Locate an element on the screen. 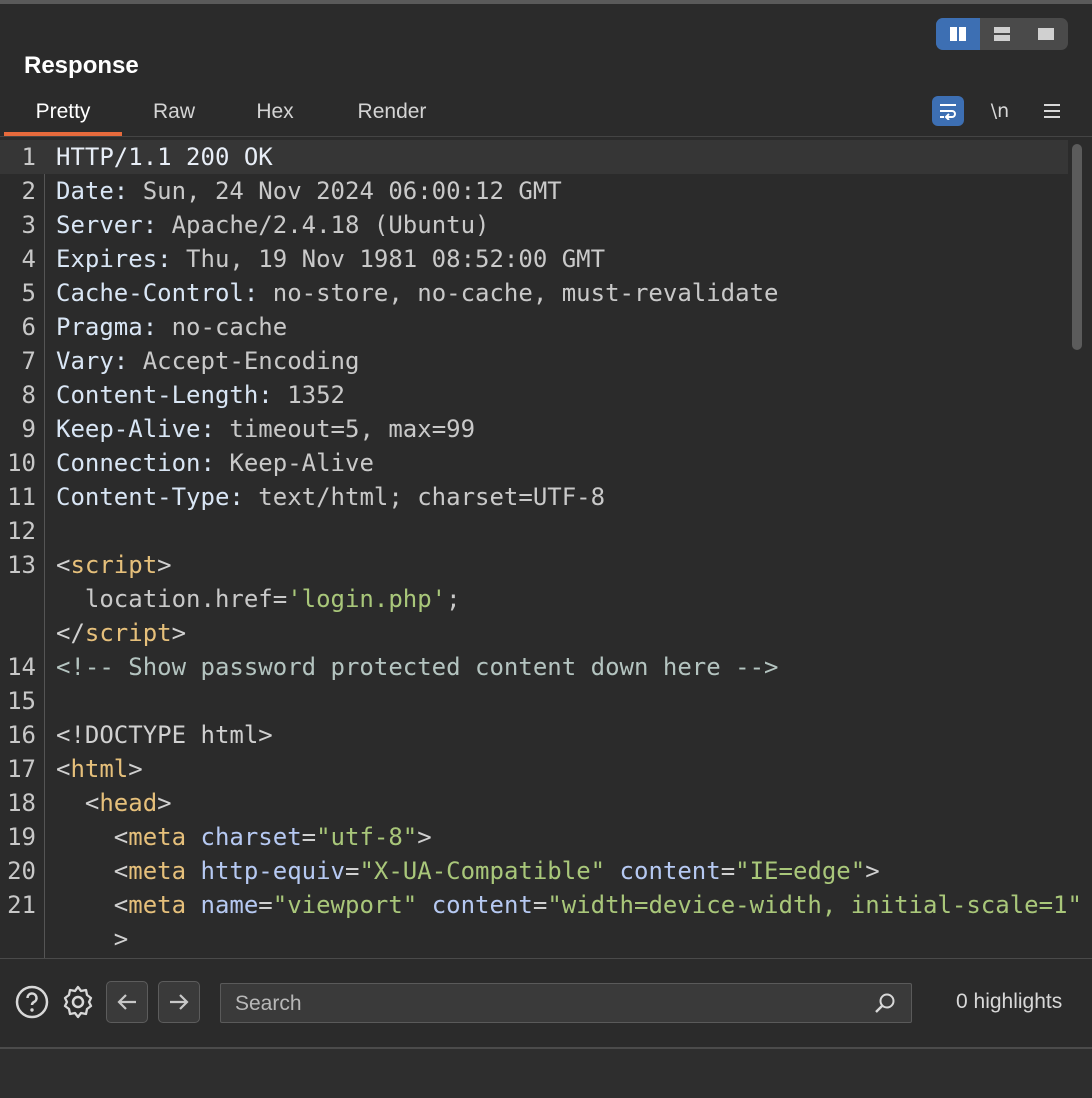 This screenshot has height=1098, width=1092. code-line: 2 Date: Sun, 24 Nov 2024 06:00:12 GMT is located at coordinates (534, 191).